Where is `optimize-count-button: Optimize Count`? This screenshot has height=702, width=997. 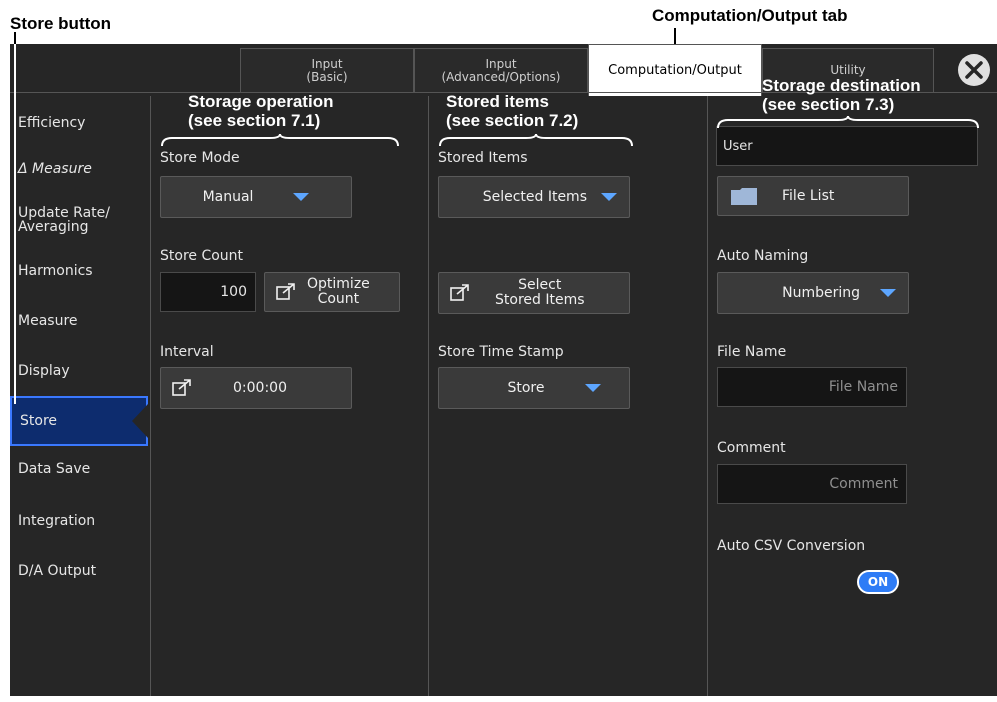
optimize-count-button: Optimize Count is located at coordinates (332, 292).